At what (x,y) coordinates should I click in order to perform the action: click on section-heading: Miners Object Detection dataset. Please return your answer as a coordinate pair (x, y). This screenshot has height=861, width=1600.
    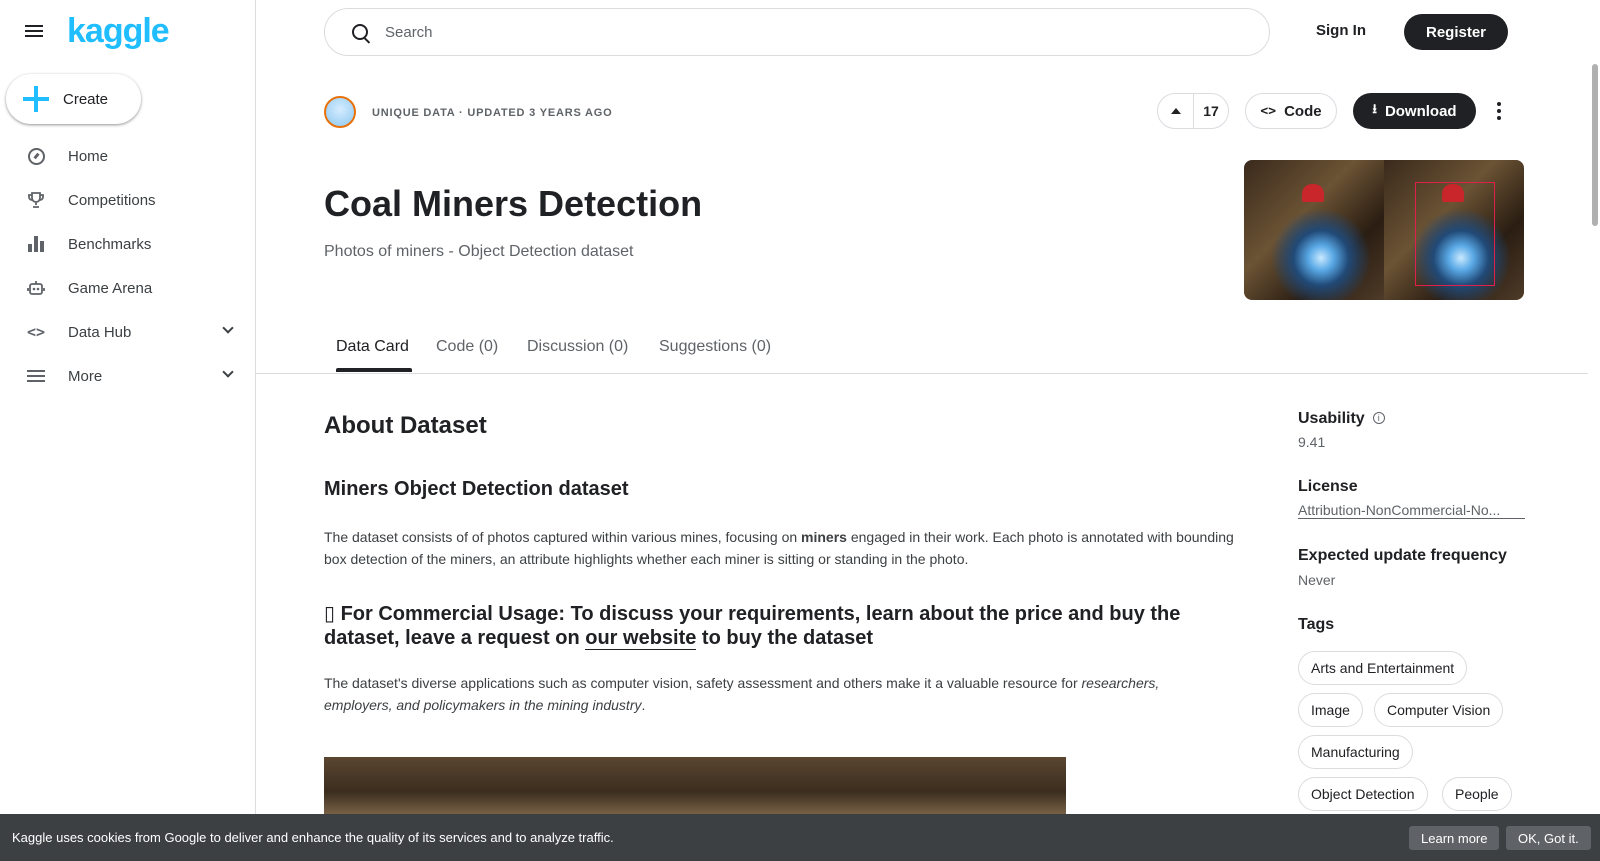
    Looking at the image, I should click on (476, 489).